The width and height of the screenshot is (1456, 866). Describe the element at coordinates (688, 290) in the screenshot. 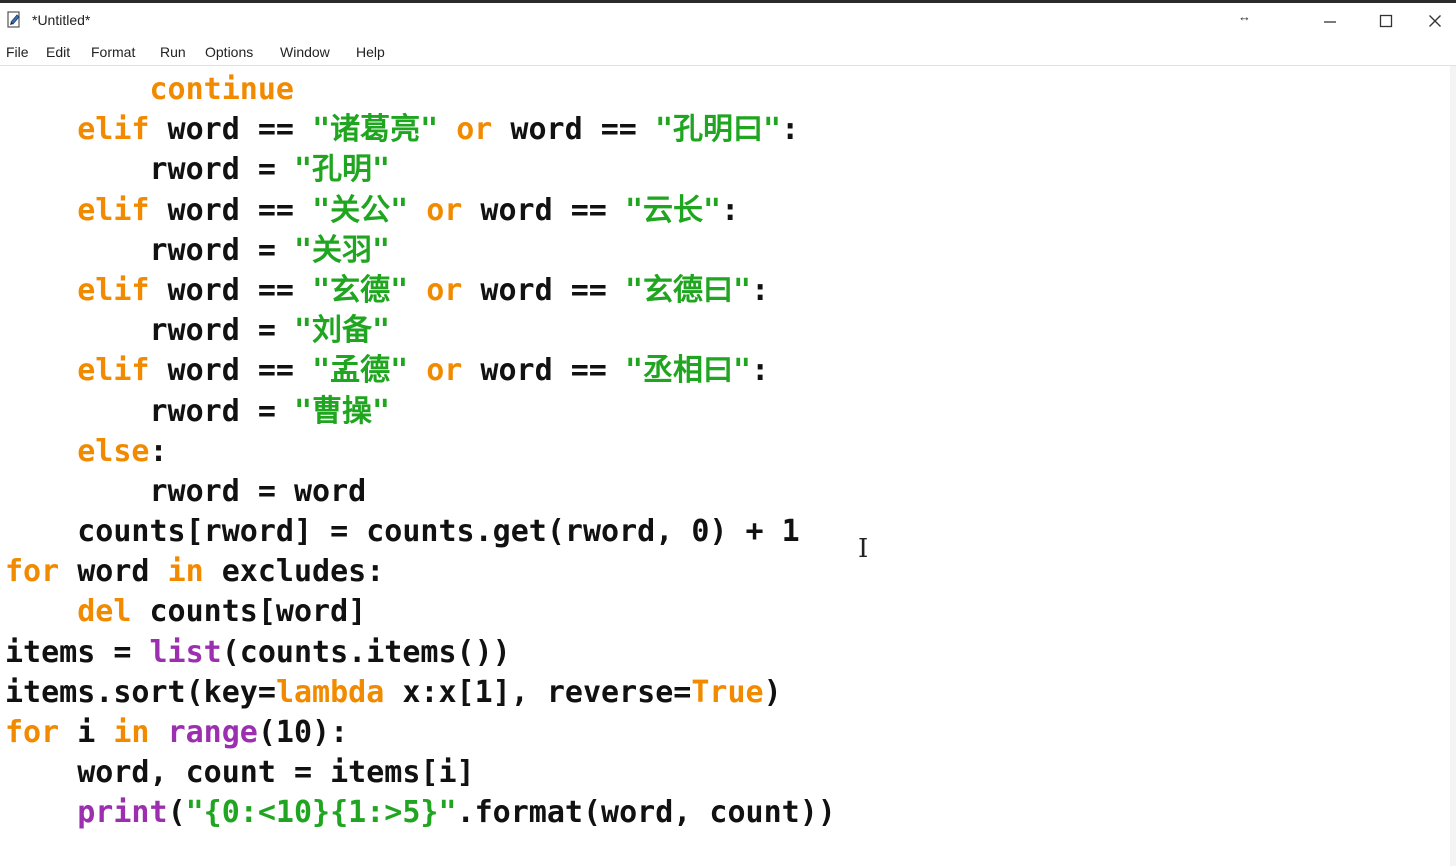

I see `string-token: "玄德曰"` at that location.